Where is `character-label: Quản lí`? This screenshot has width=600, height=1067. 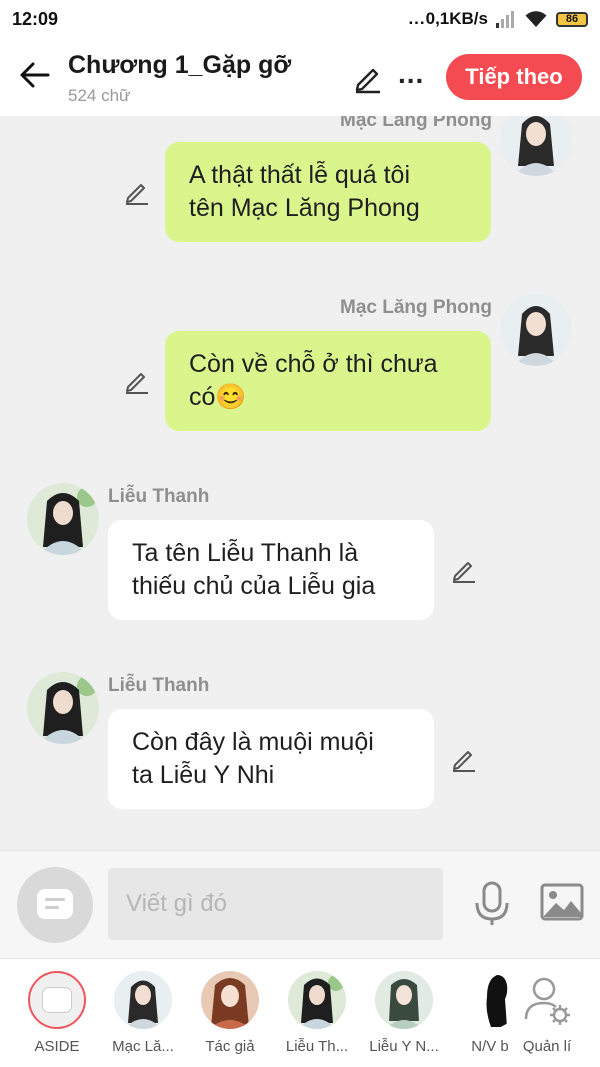 character-label: Quản lí is located at coordinates (547, 1046).